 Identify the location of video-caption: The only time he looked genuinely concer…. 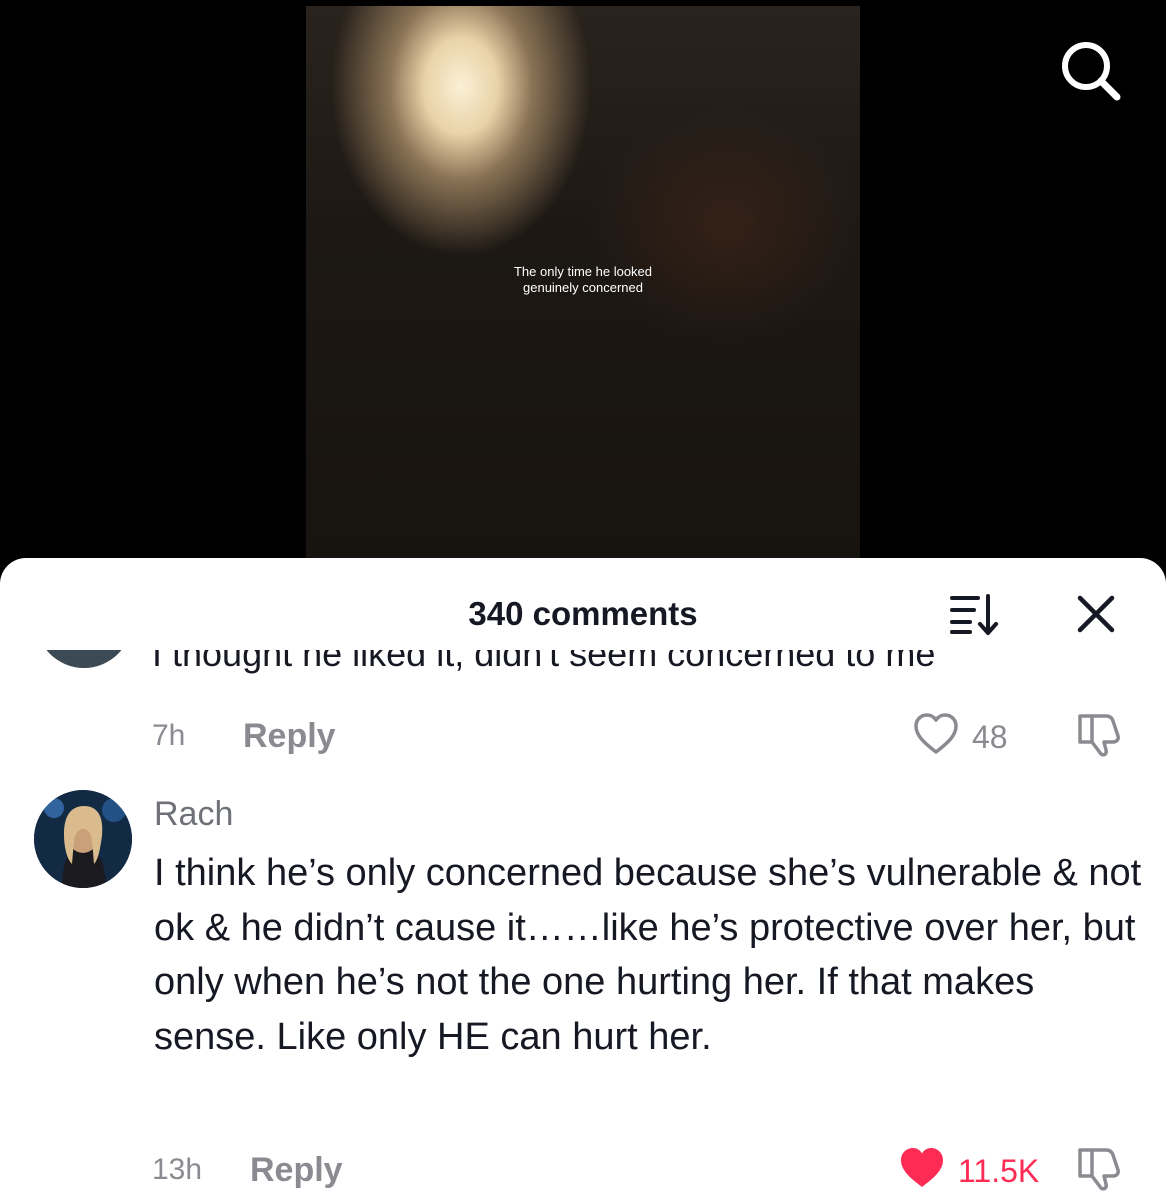
(583, 280).